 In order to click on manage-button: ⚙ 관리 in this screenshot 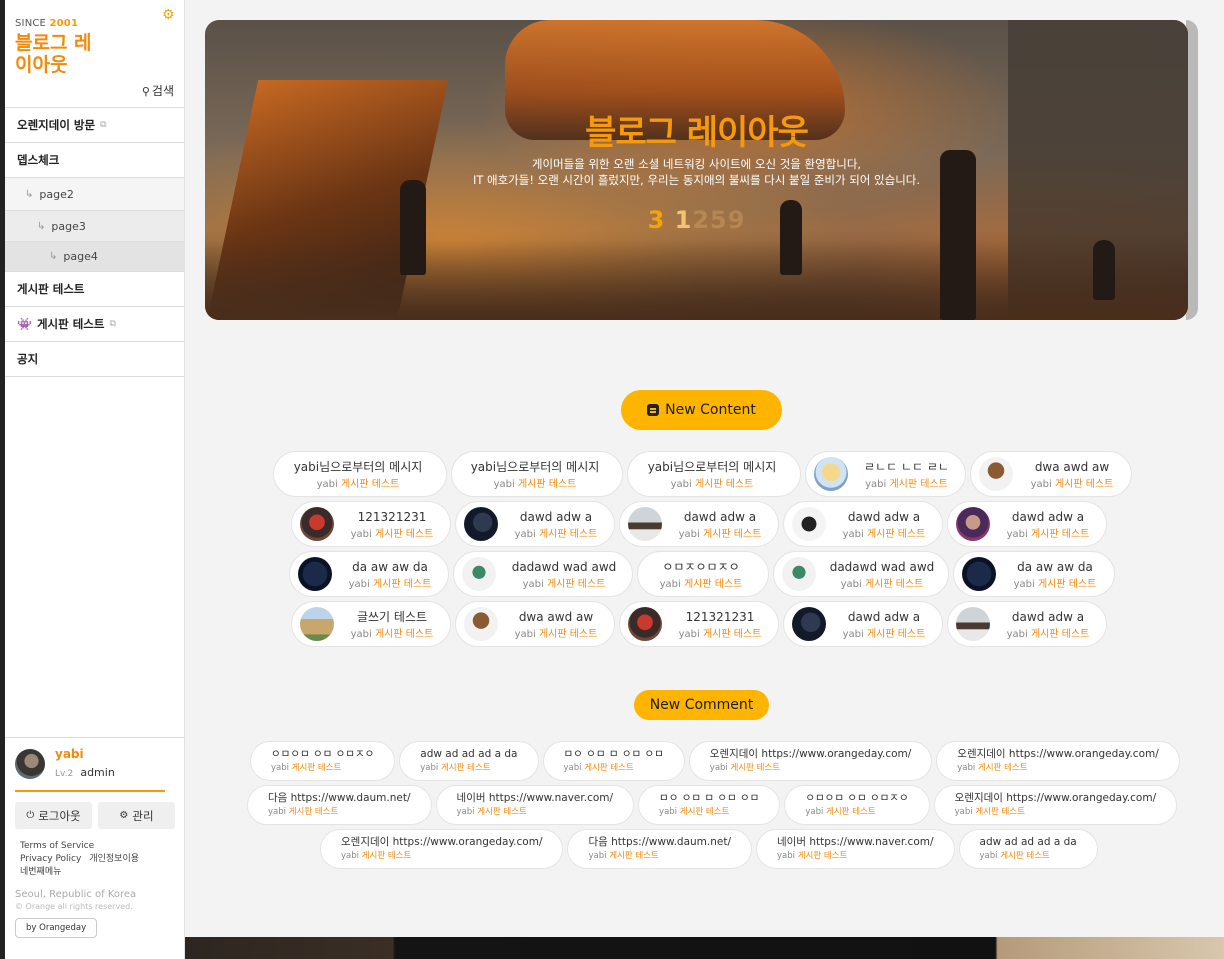, I will do `click(136, 815)`.